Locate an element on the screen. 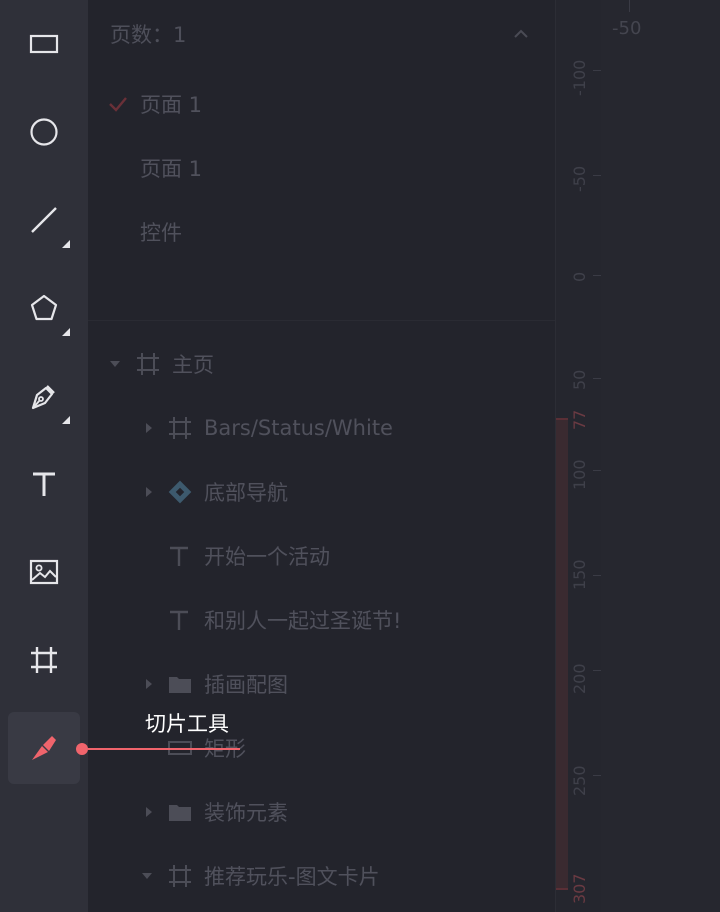 The width and height of the screenshot is (720, 912). pen-tool-button is located at coordinates (44, 396).